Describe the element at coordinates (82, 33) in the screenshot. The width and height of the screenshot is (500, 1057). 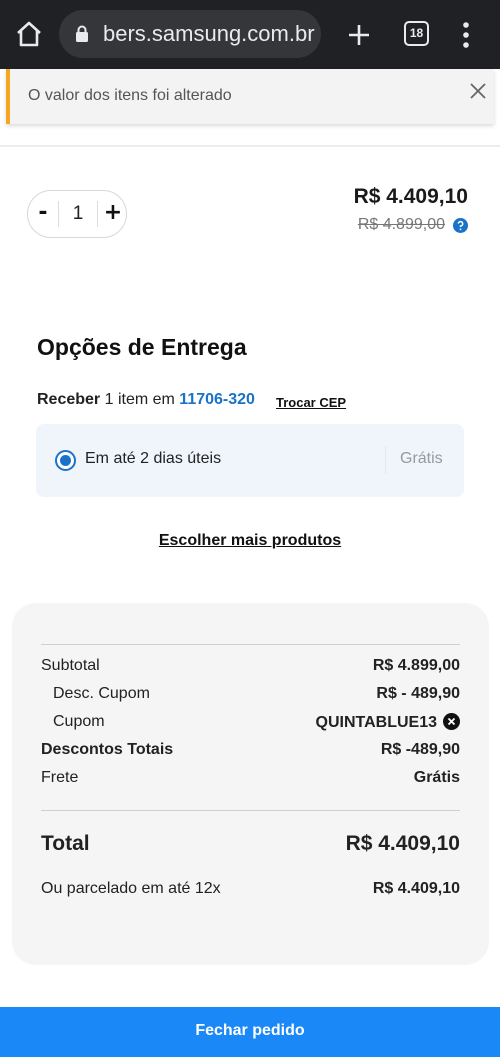
I see `lock-icon` at that location.